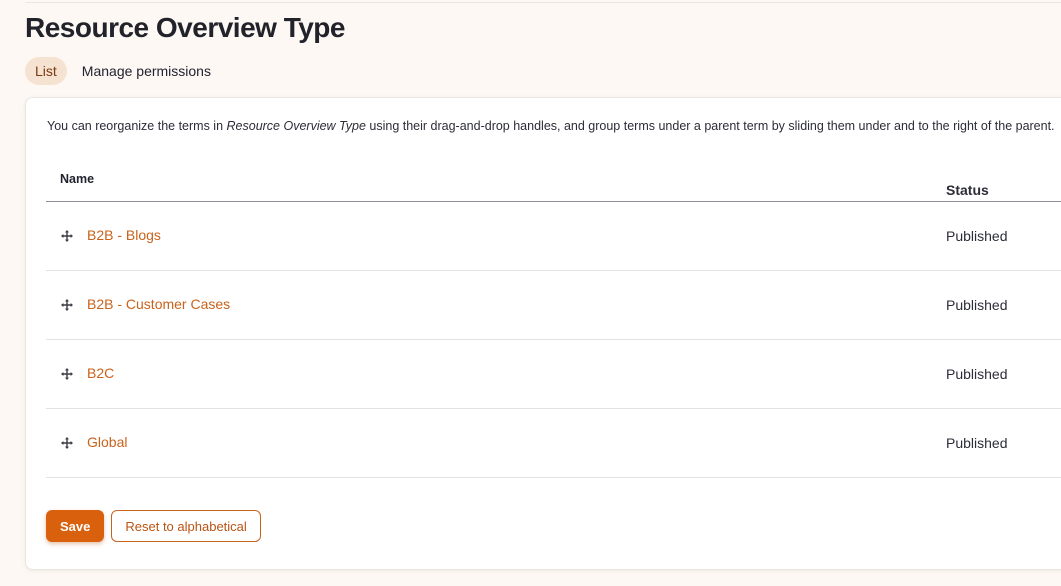 This screenshot has width=1061, height=586. Describe the element at coordinates (553, 443) in the screenshot. I see `table-row: Global Published` at that location.